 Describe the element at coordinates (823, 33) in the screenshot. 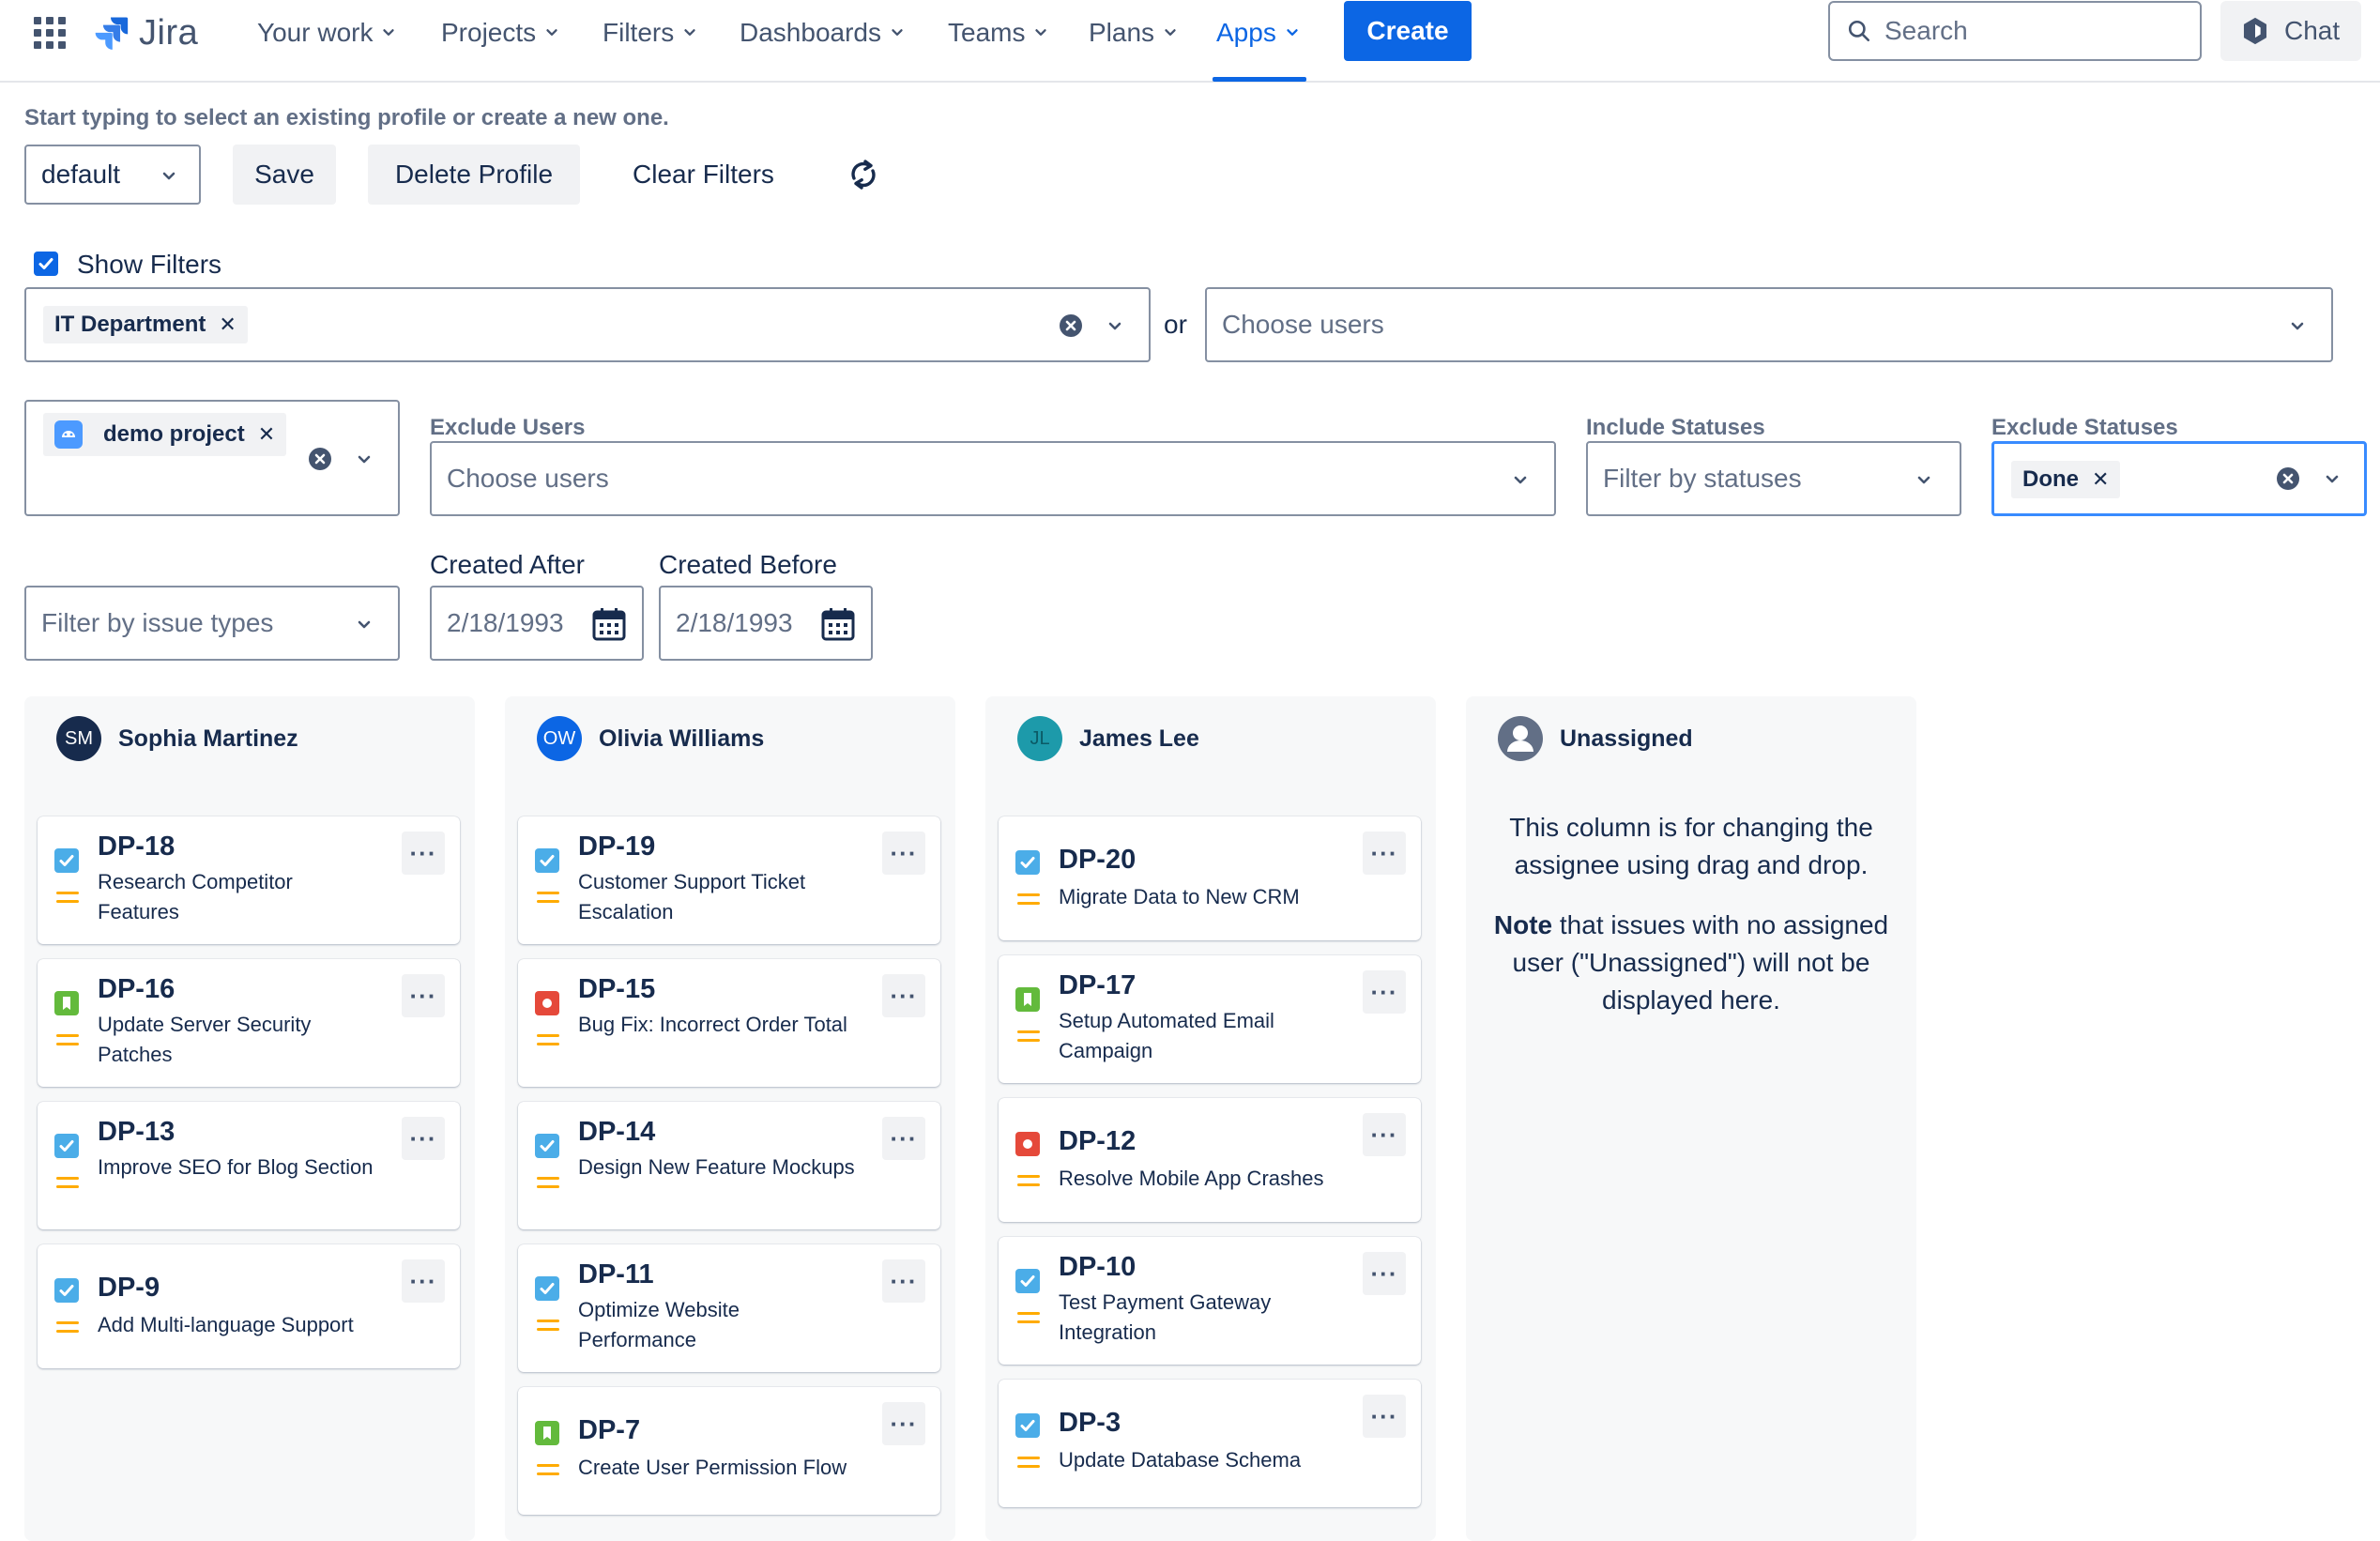

I see `nav-dashboards: Dashboards` at that location.